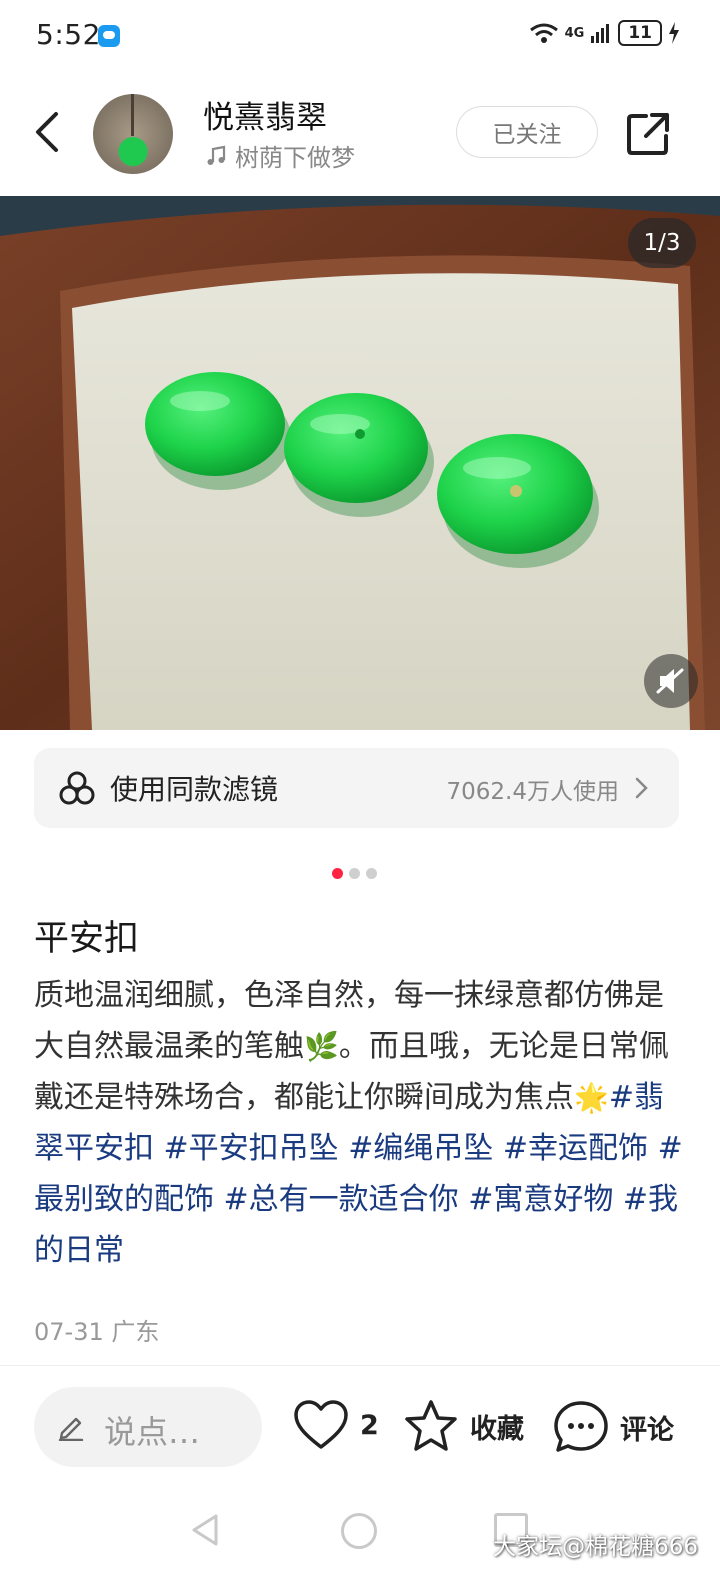  I want to click on watermark: 大家坛@棉花糖666, so click(595, 1547).